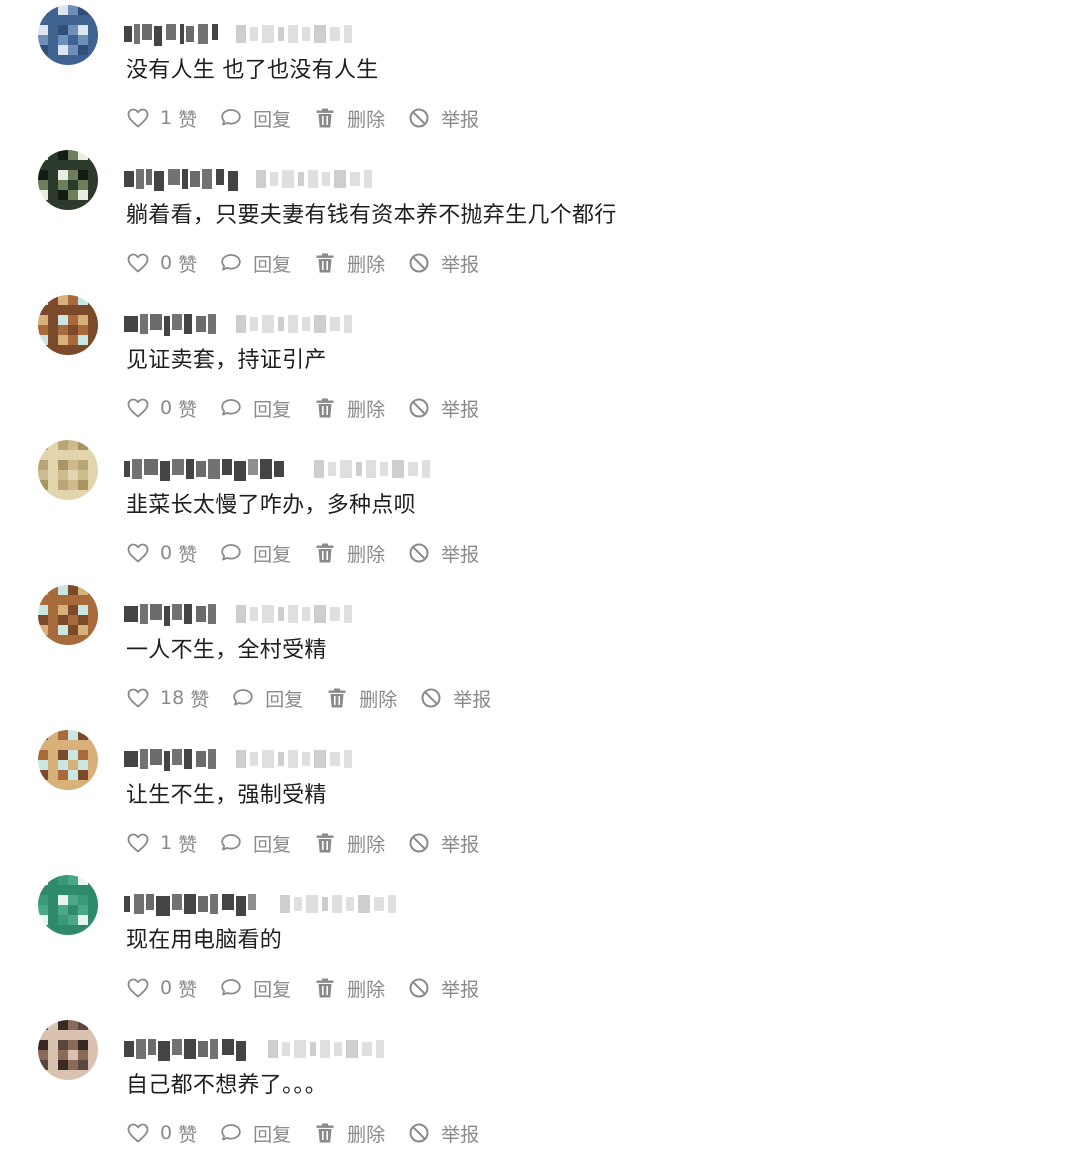 Image resolution: width=1080 pixels, height=1161 pixels. Describe the element at coordinates (284, 699) in the screenshot. I see `reply-label: 回复` at that location.